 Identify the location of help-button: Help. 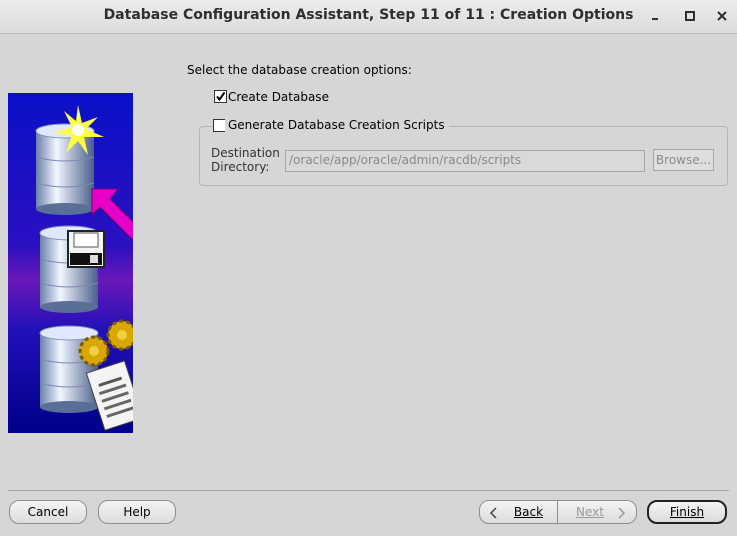
(137, 512).